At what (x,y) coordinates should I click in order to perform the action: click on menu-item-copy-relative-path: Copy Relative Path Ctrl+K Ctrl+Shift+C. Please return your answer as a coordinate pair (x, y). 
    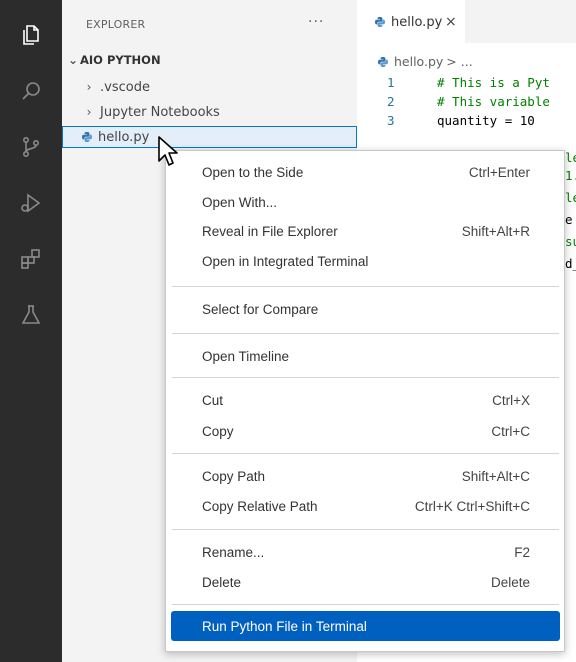
    Looking at the image, I should click on (365, 506).